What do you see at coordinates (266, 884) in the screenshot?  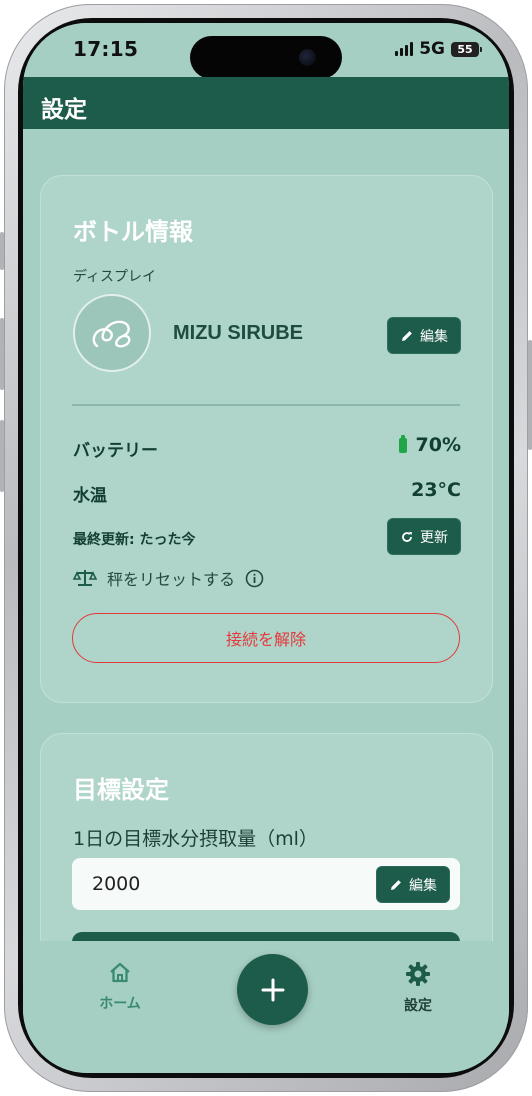 I see `daily-goal-field: 2000 編集` at bounding box center [266, 884].